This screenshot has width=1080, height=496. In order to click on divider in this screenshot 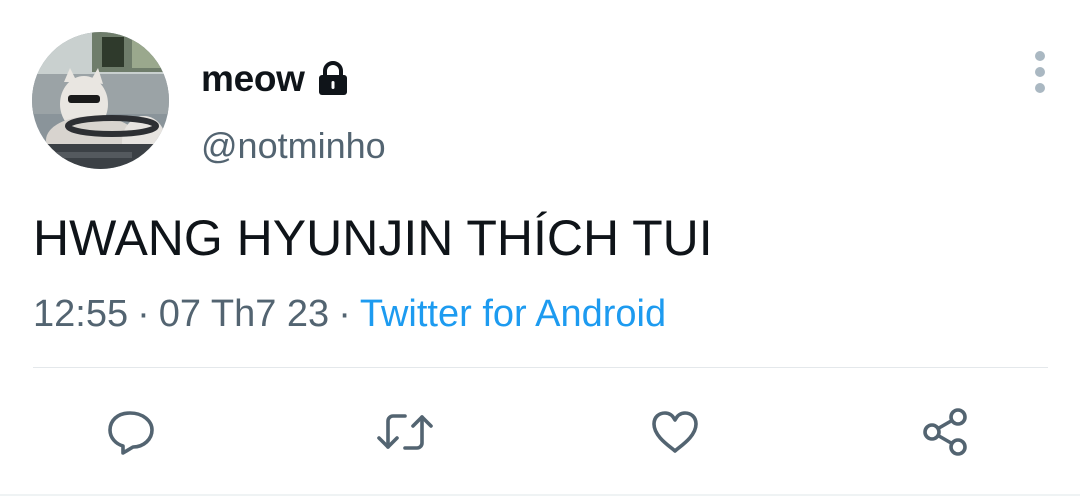, I will do `click(540, 367)`.